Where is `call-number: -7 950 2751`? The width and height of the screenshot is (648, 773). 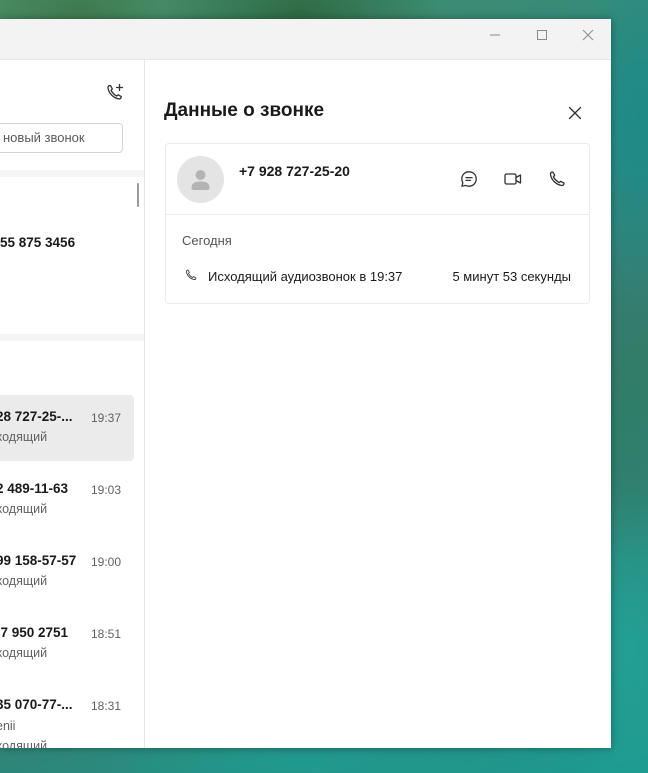 call-number: -7 950 2751 is located at coordinates (34, 632).